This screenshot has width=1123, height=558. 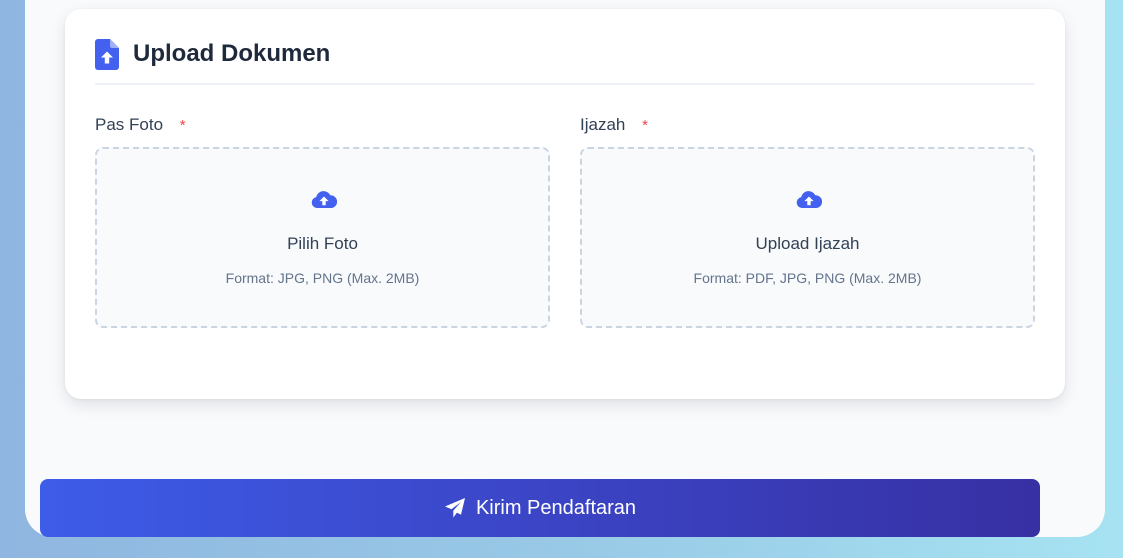 I want to click on file-upload-icon, so click(x=107, y=54).